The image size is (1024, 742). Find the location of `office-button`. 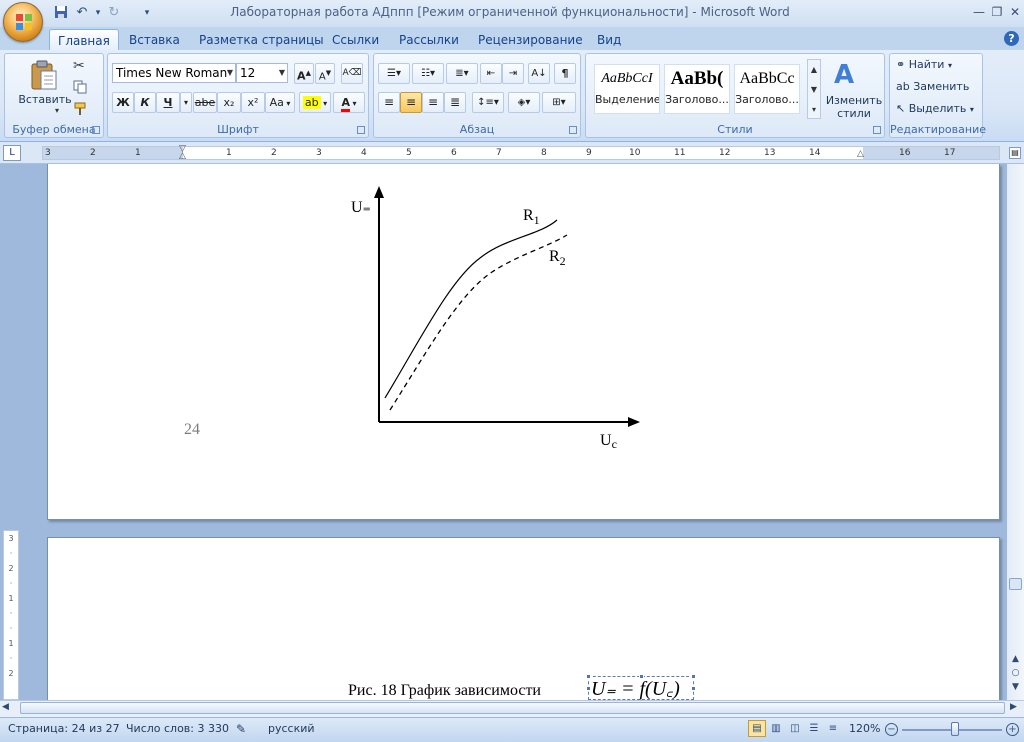

office-button is located at coordinates (23, 22).